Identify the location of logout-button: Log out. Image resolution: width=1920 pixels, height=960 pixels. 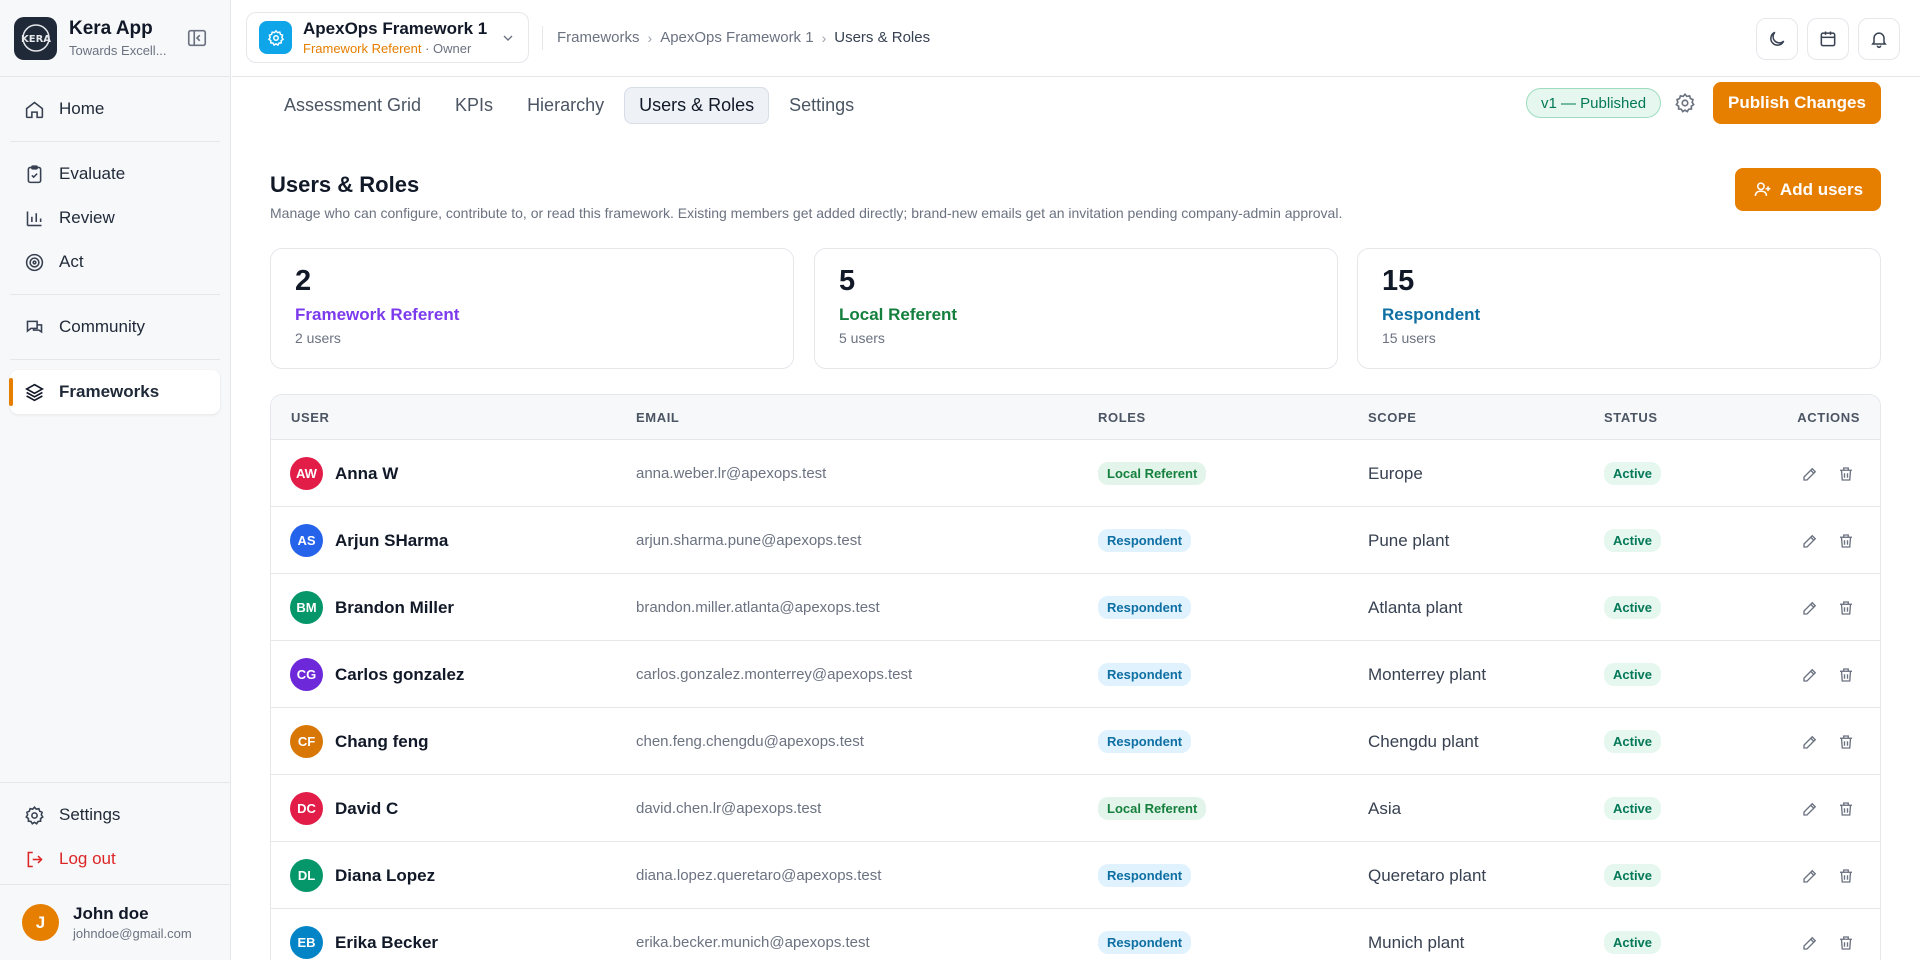
(115, 859).